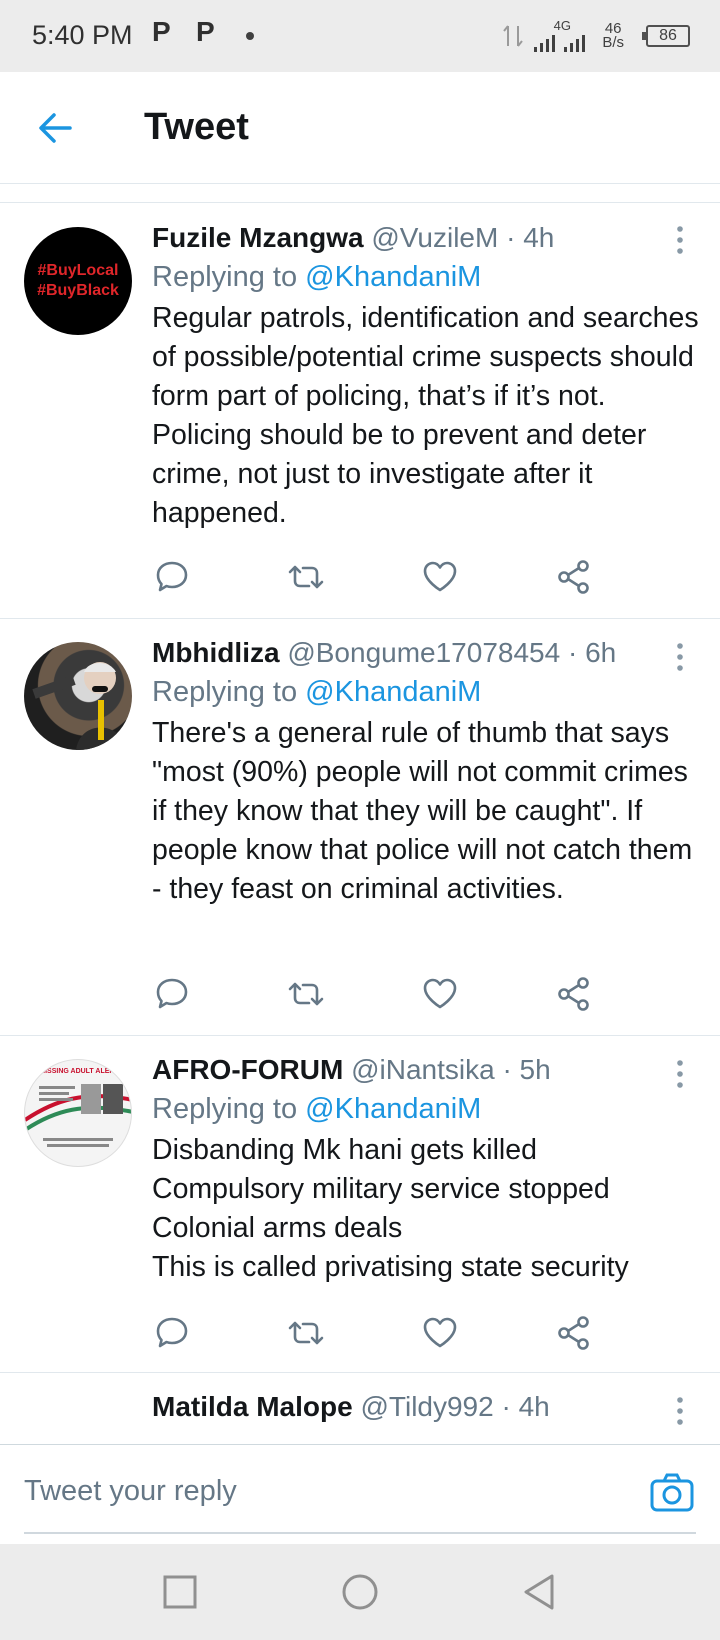  What do you see at coordinates (82, 35) in the screenshot?
I see `status-time: 5:40 PM` at bounding box center [82, 35].